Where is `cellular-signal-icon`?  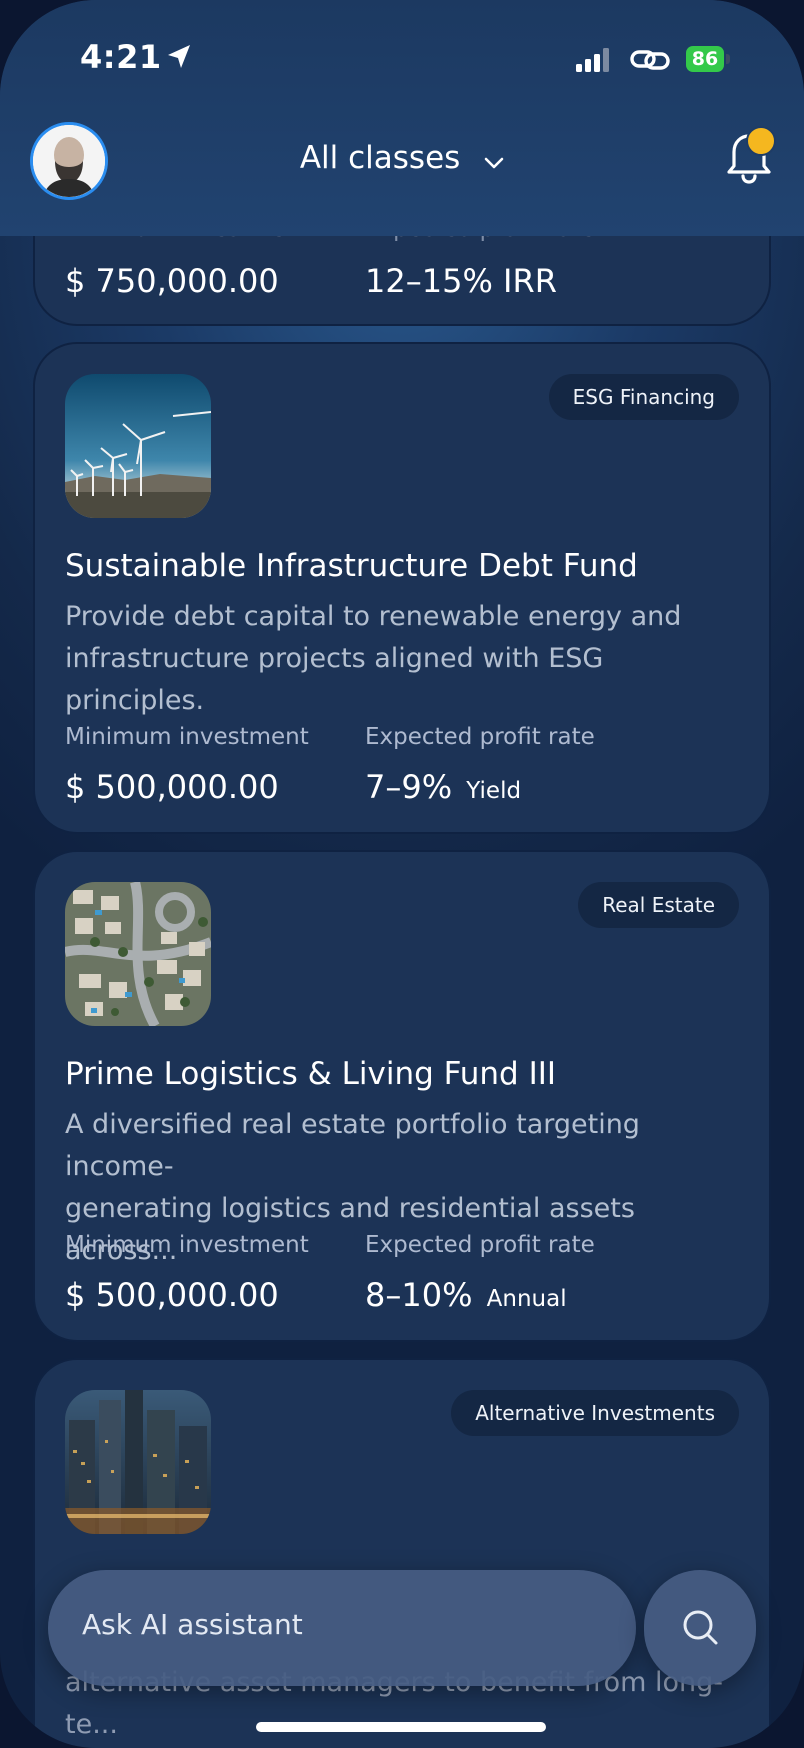
cellular-signal-icon is located at coordinates (594, 60).